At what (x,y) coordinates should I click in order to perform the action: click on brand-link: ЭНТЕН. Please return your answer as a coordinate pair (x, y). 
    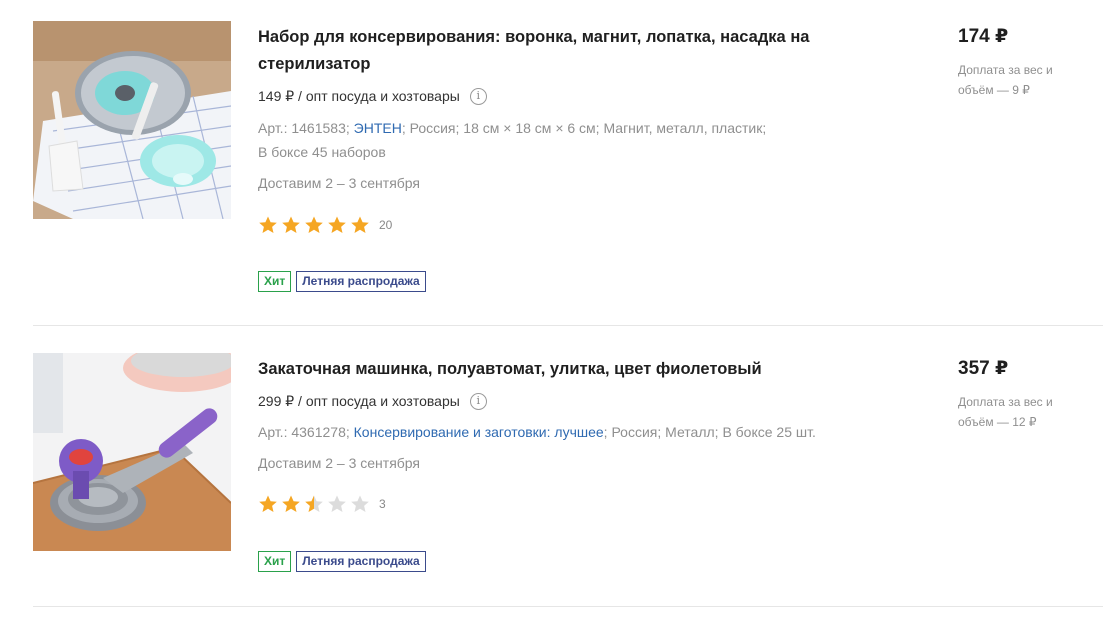
    Looking at the image, I should click on (378, 128).